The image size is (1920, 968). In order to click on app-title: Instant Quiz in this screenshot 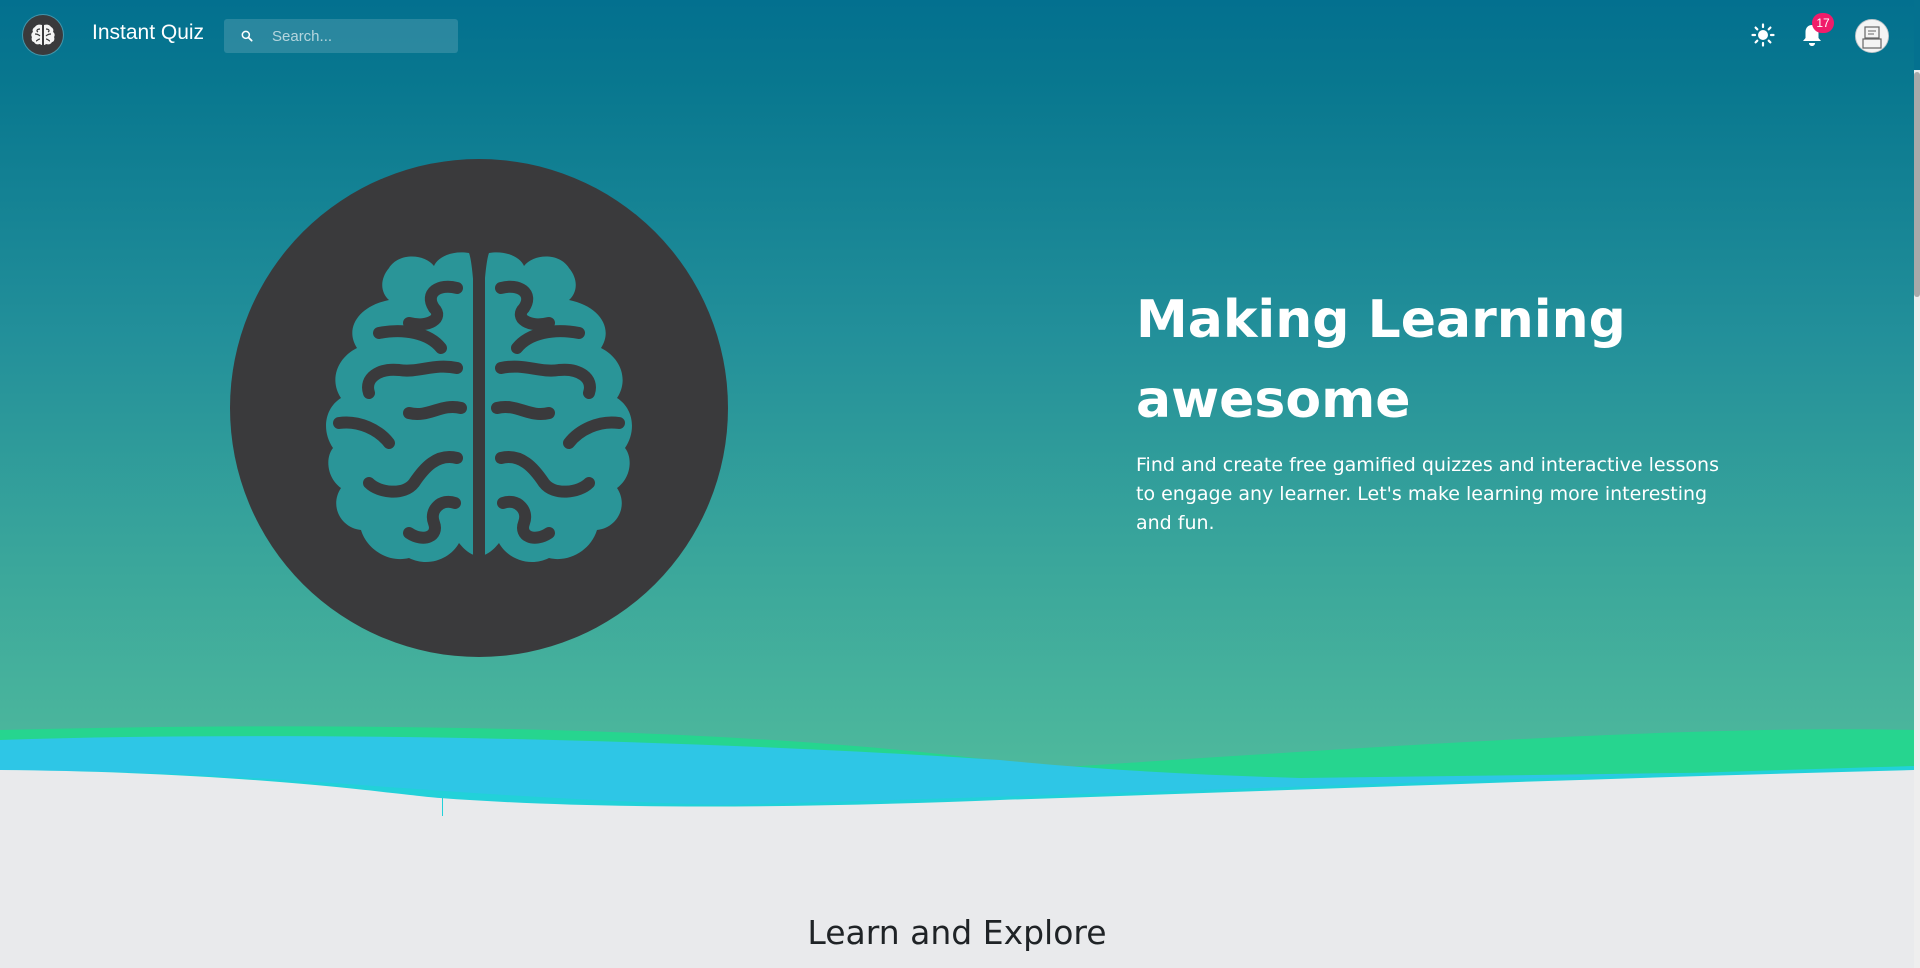, I will do `click(148, 33)`.